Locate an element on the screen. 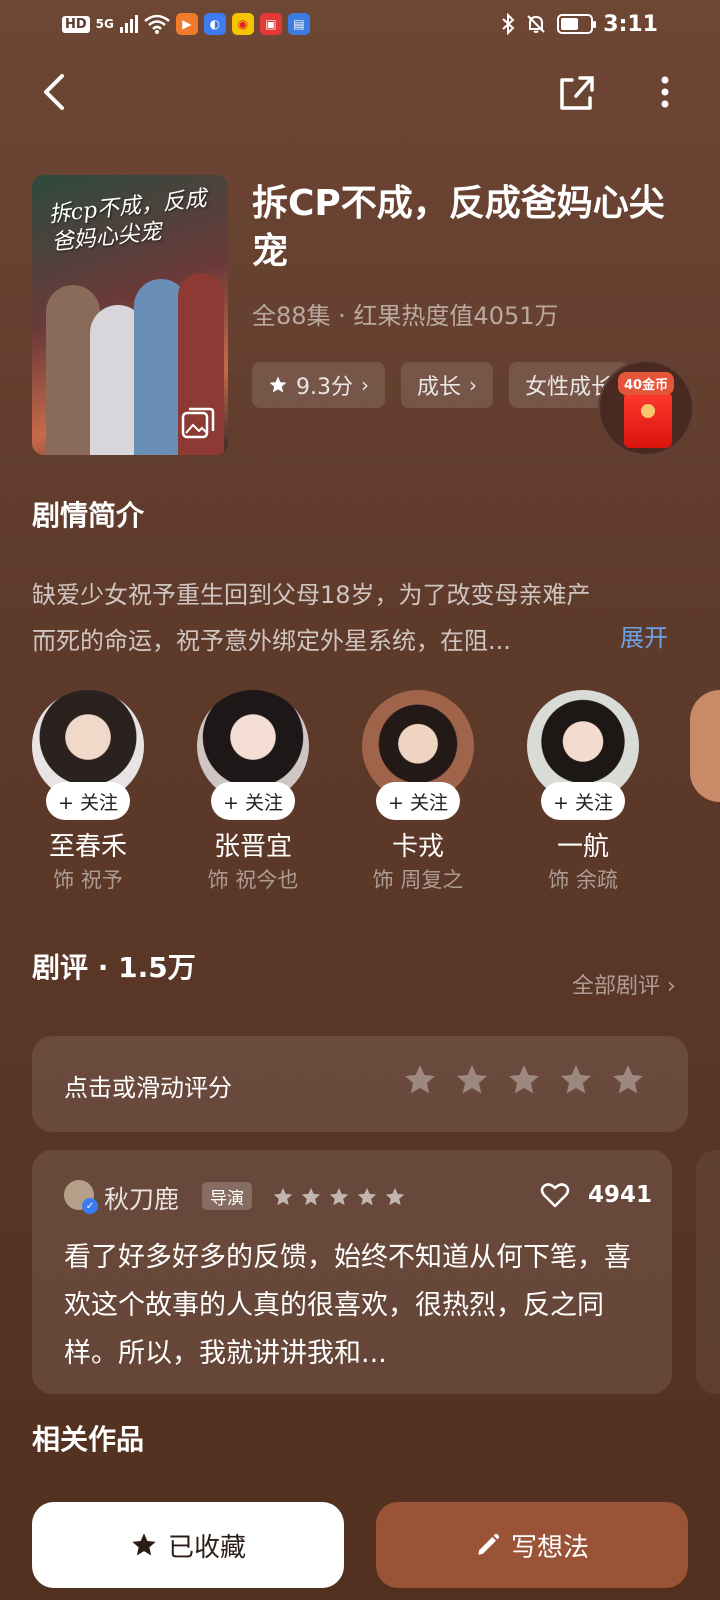 The image size is (720, 1600). cast-item: + 关注 张晋宜 饰 祝今也 is located at coordinates (253, 795).